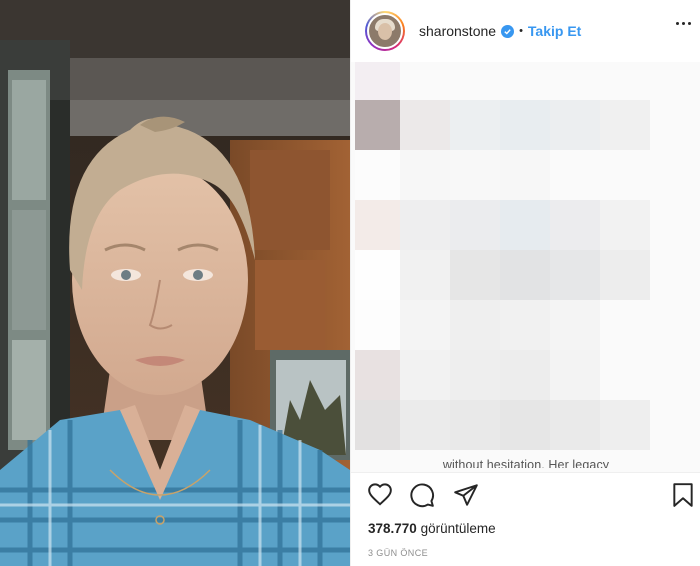 The height and width of the screenshot is (566, 700). Describe the element at coordinates (380, 497) in the screenshot. I see `heart-icon` at that location.